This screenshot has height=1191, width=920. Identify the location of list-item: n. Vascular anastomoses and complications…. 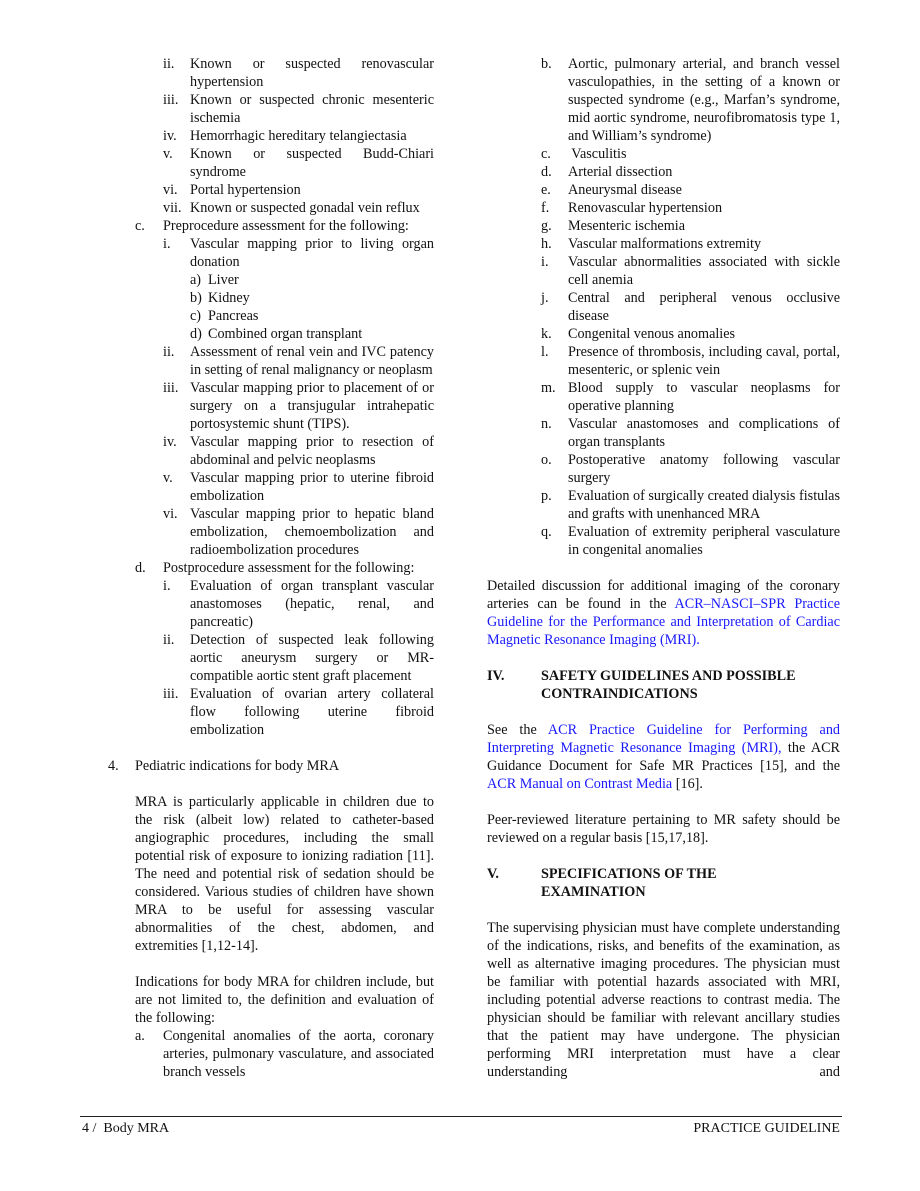
(663, 433).